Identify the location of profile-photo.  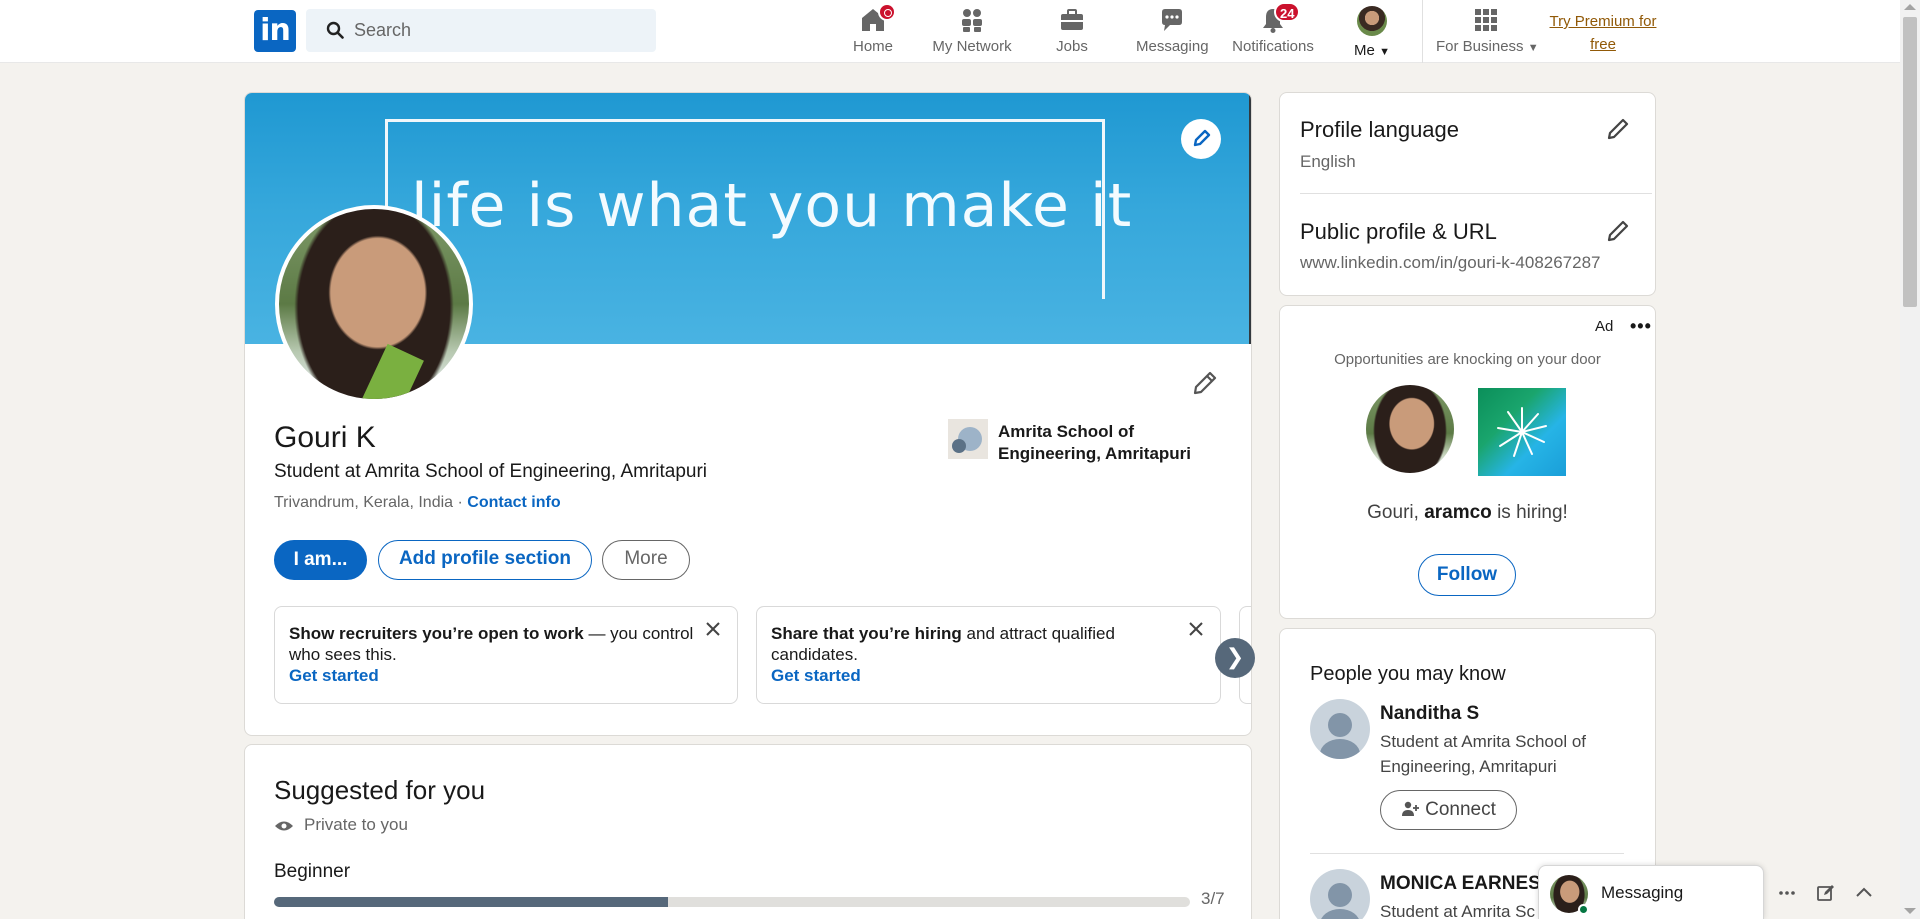
(374, 304).